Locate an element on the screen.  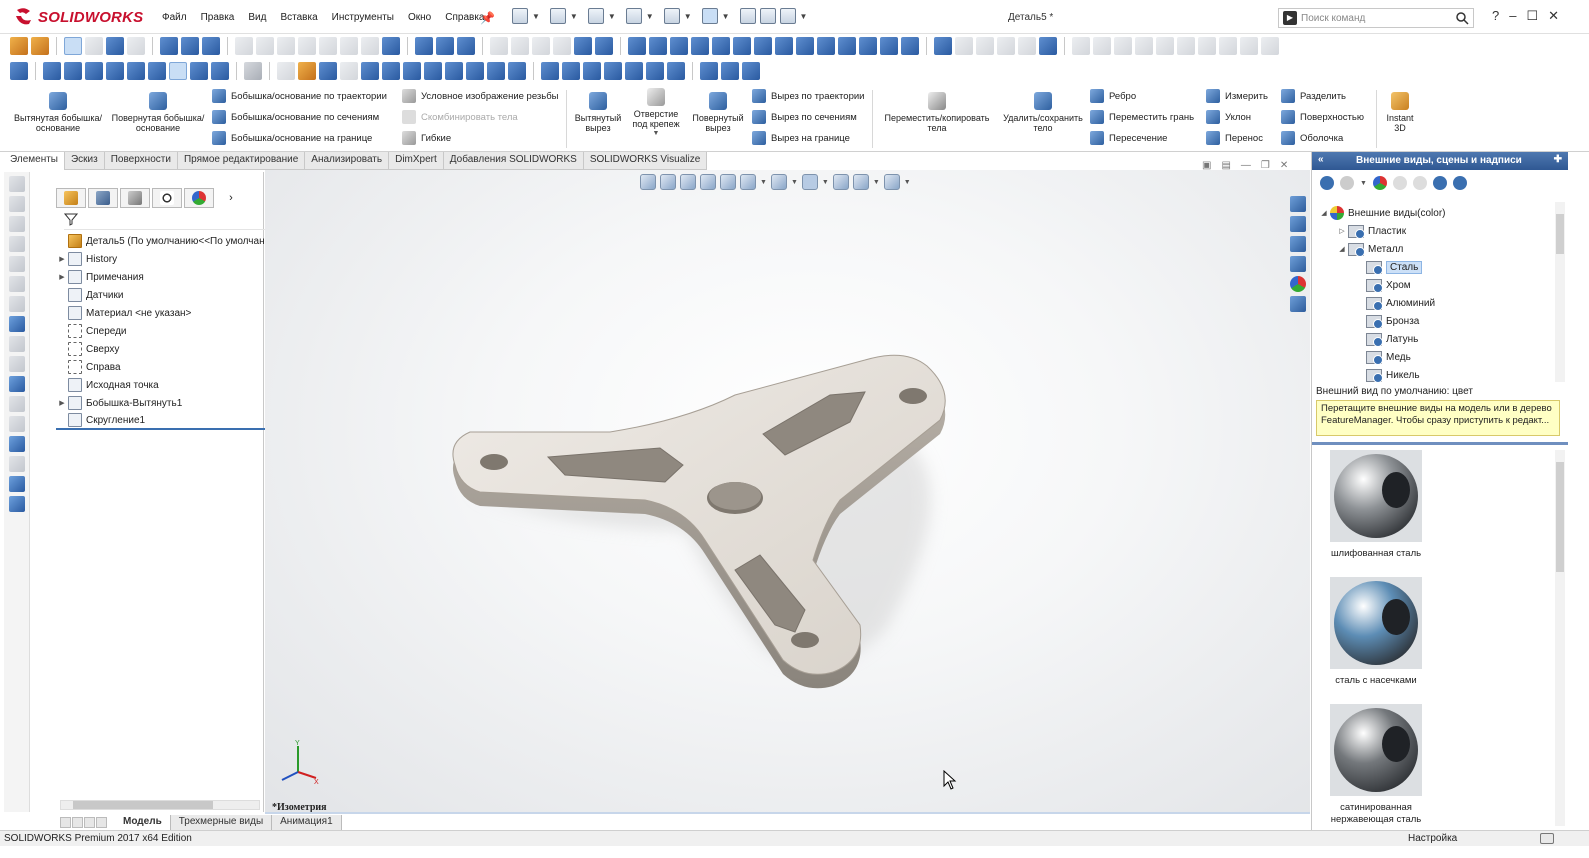
display-manager-tab is located at coordinates (199, 198).